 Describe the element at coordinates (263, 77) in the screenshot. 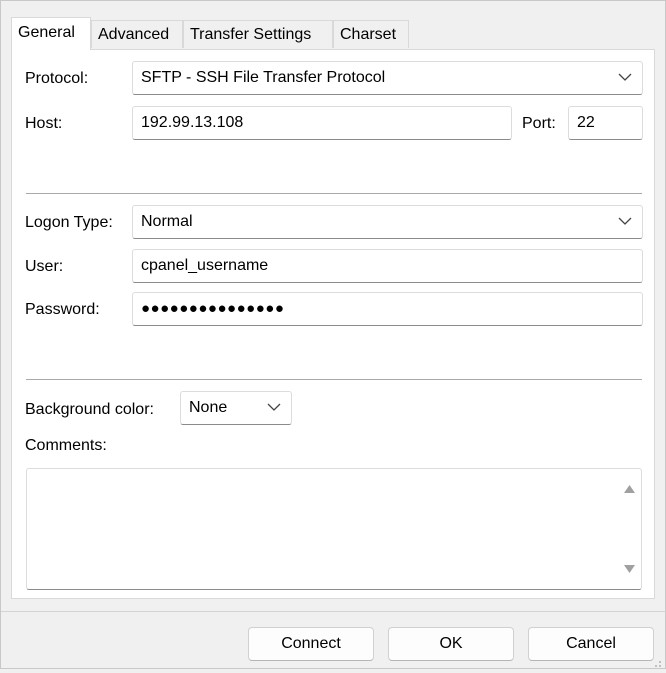

I see `protocol-select-value: SFTP - SSH File Transfer Protocol` at that location.